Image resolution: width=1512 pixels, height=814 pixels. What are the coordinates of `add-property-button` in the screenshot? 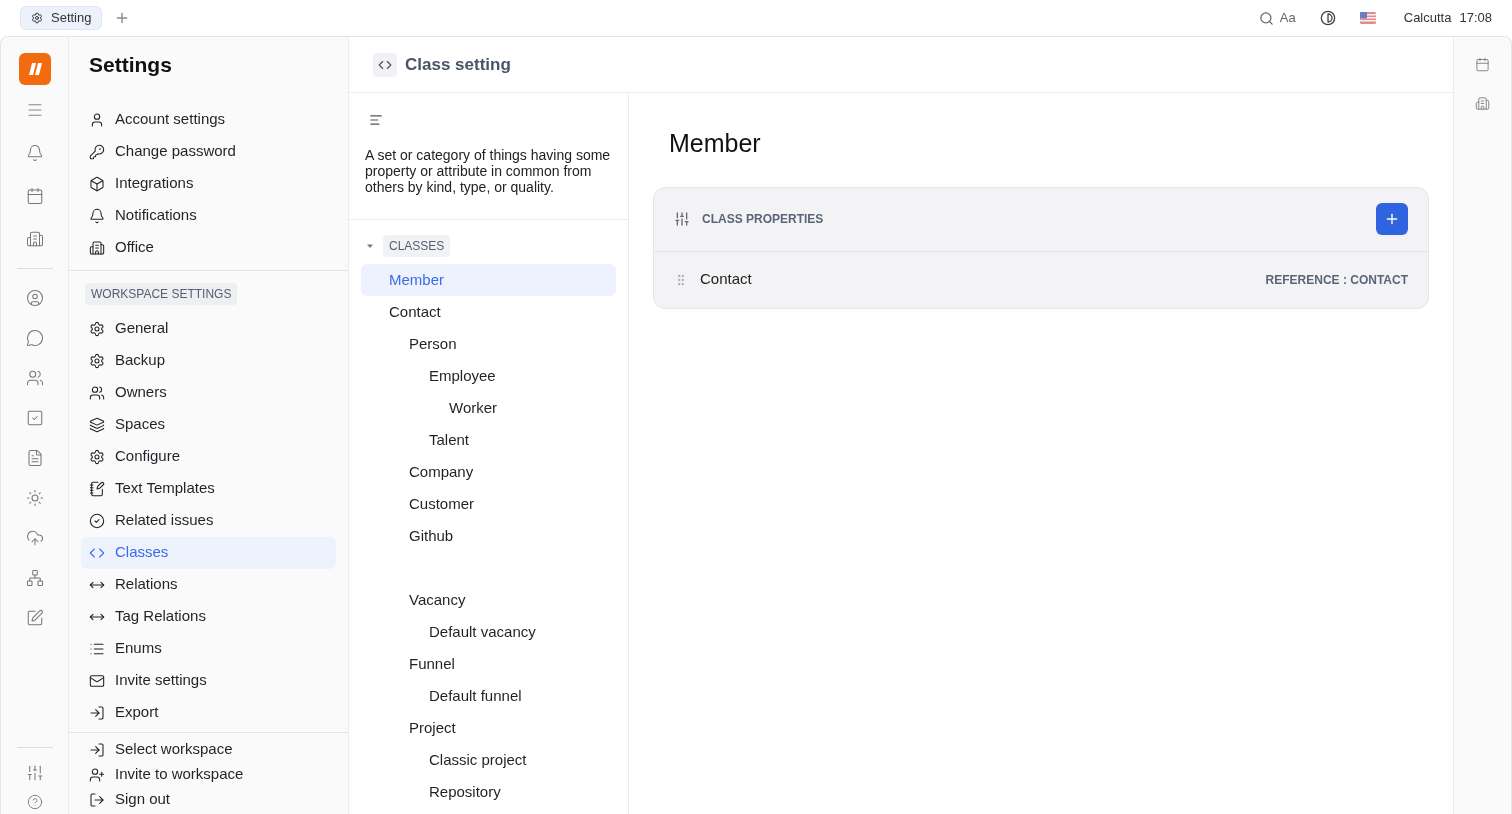 It's located at (1392, 219).